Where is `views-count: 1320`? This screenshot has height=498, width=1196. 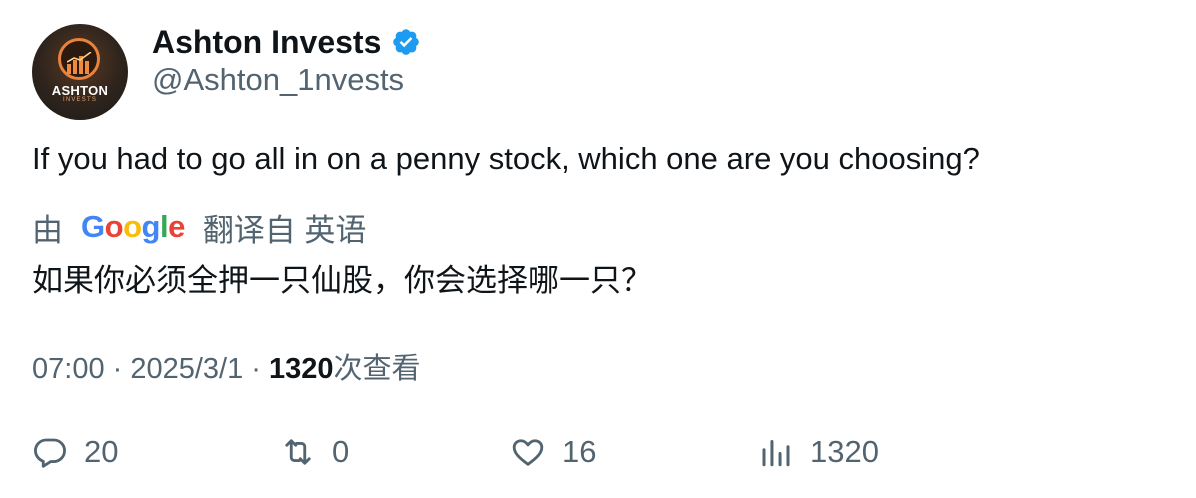 views-count: 1320 is located at coordinates (301, 369).